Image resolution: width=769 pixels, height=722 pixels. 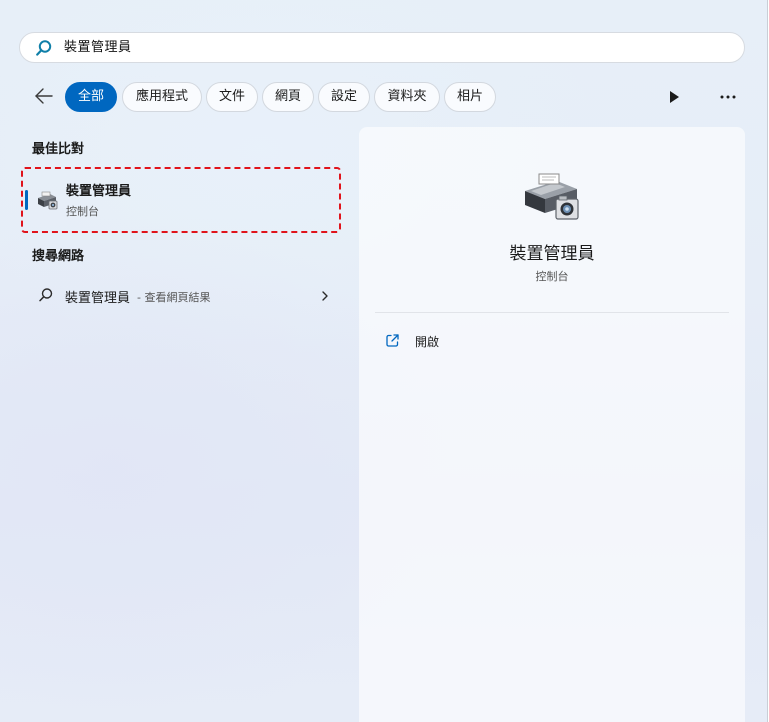 I want to click on web-search-result: 裝置管理員 - 查看網頁結果, so click(x=181, y=295).